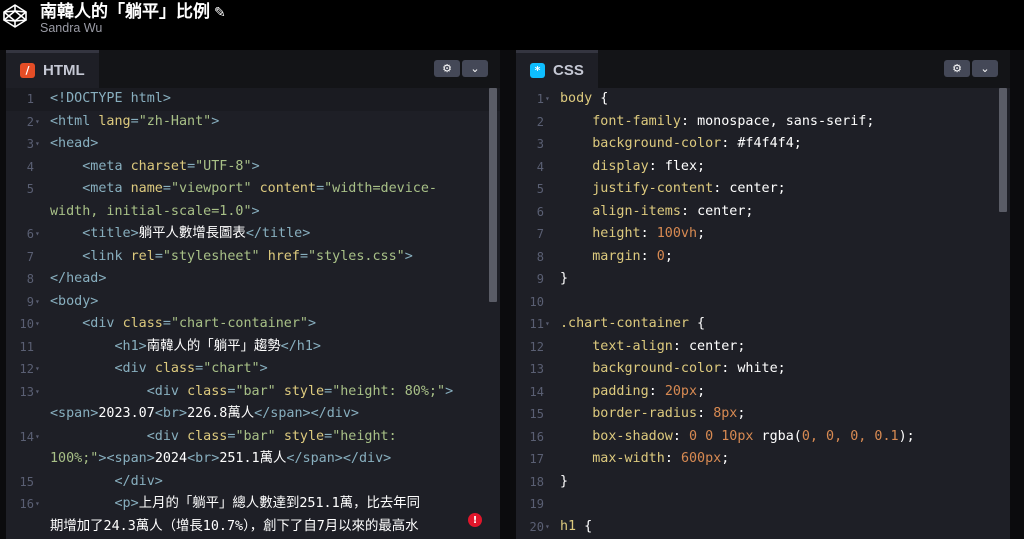  What do you see at coordinates (25, 414) in the screenshot?
I see `line-number` at bounding box center [25, 414].